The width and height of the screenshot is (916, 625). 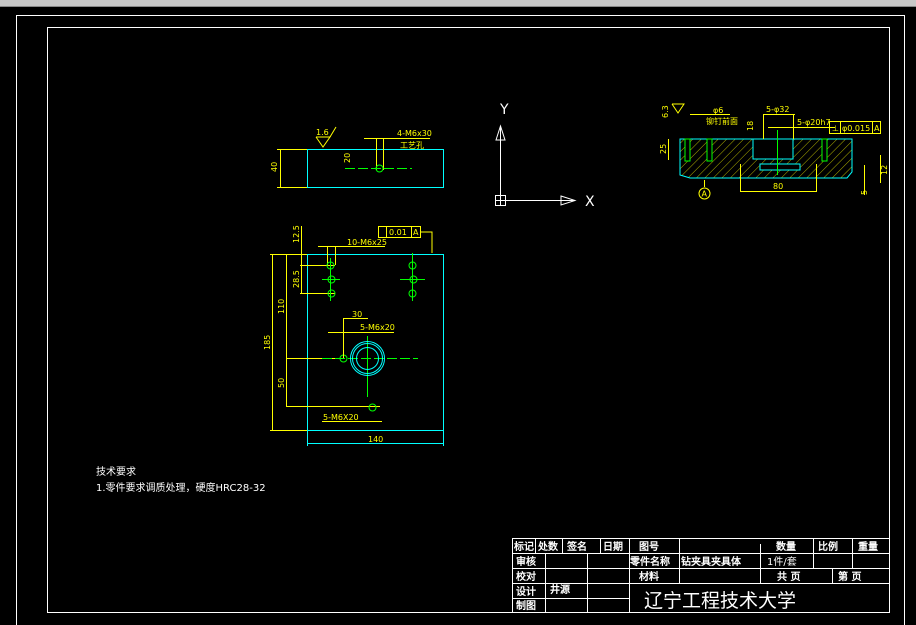 I want to click on svg-text: 零件名称, so click(x=649, y=561).